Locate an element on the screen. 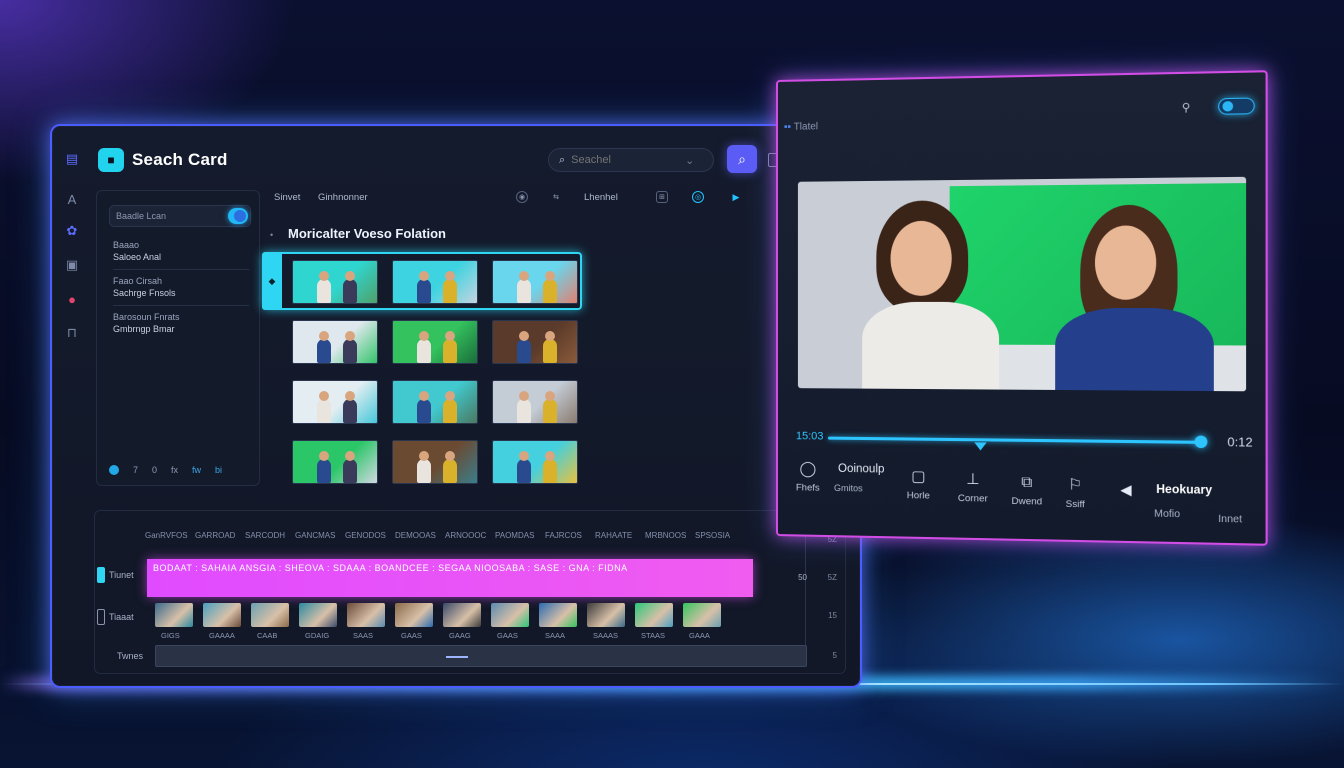 The width and height of the screenshot is (1344, 768). progress-track is located at coordinates (1014, 440).